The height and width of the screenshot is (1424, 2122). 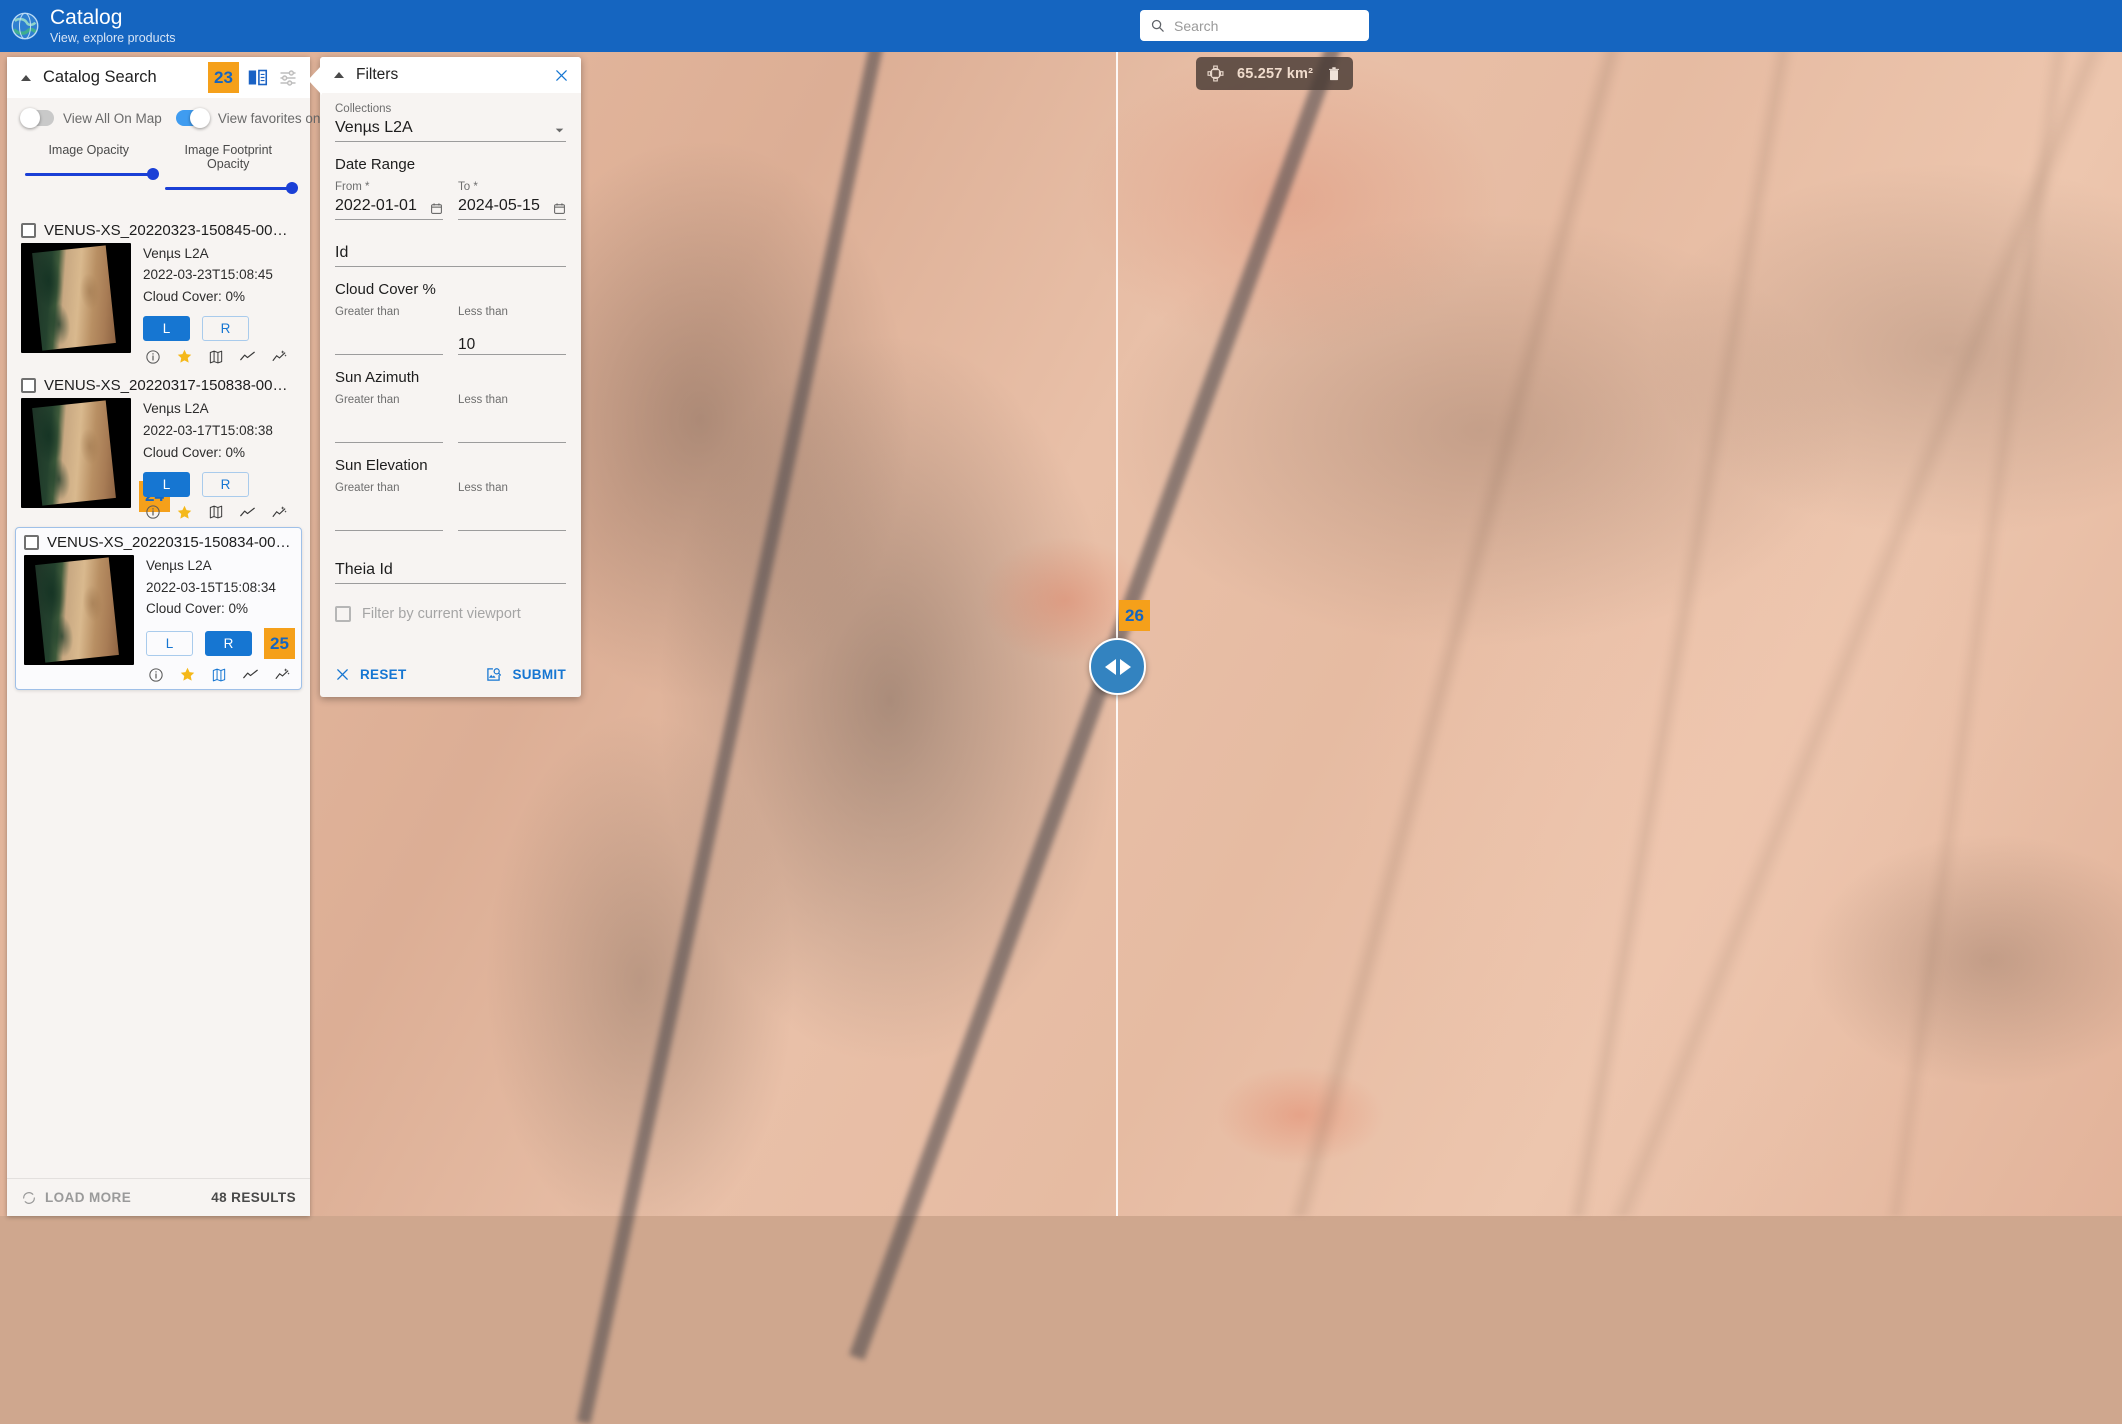 I want to click on toggle-view-all-on-map-label: View All On Map, so click(x=112, y=118).